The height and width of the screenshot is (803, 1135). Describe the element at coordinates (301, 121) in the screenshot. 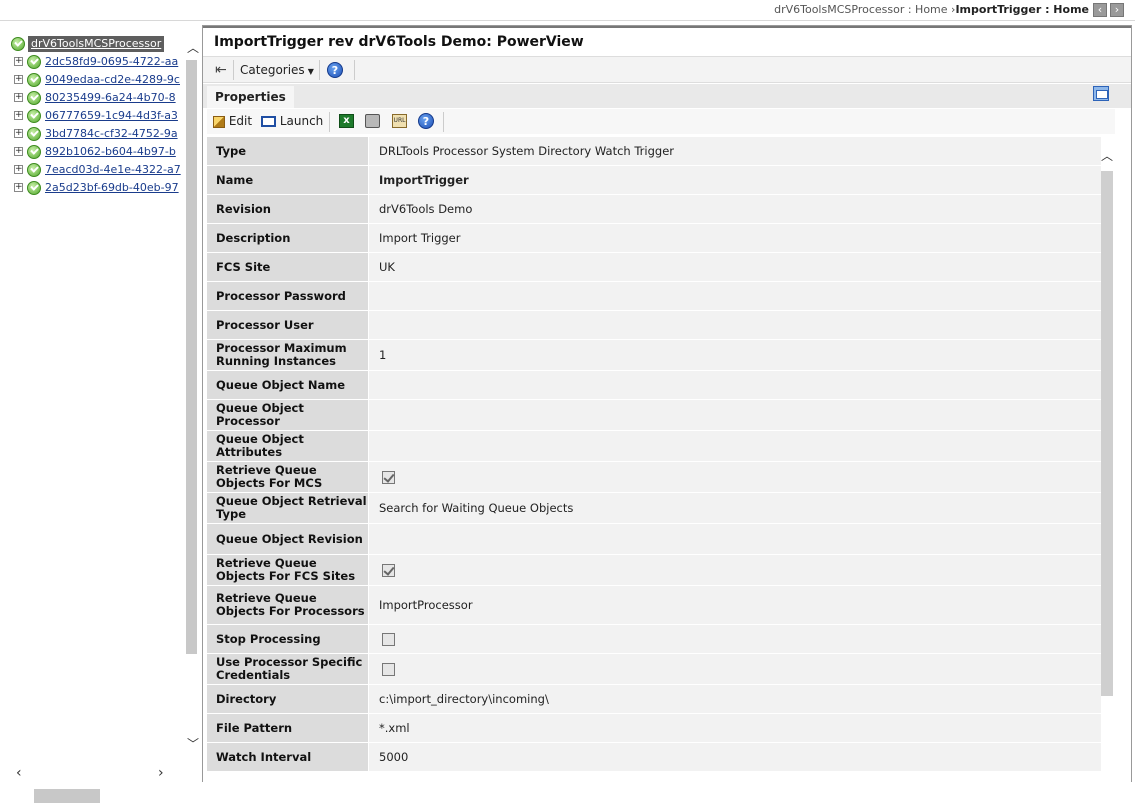

I see `launch-label: Launch` at that location.